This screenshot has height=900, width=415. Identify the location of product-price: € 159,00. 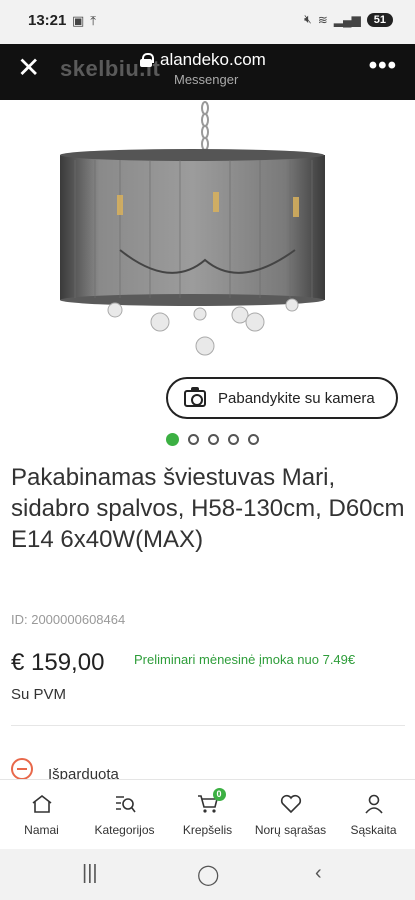
(58, 662).